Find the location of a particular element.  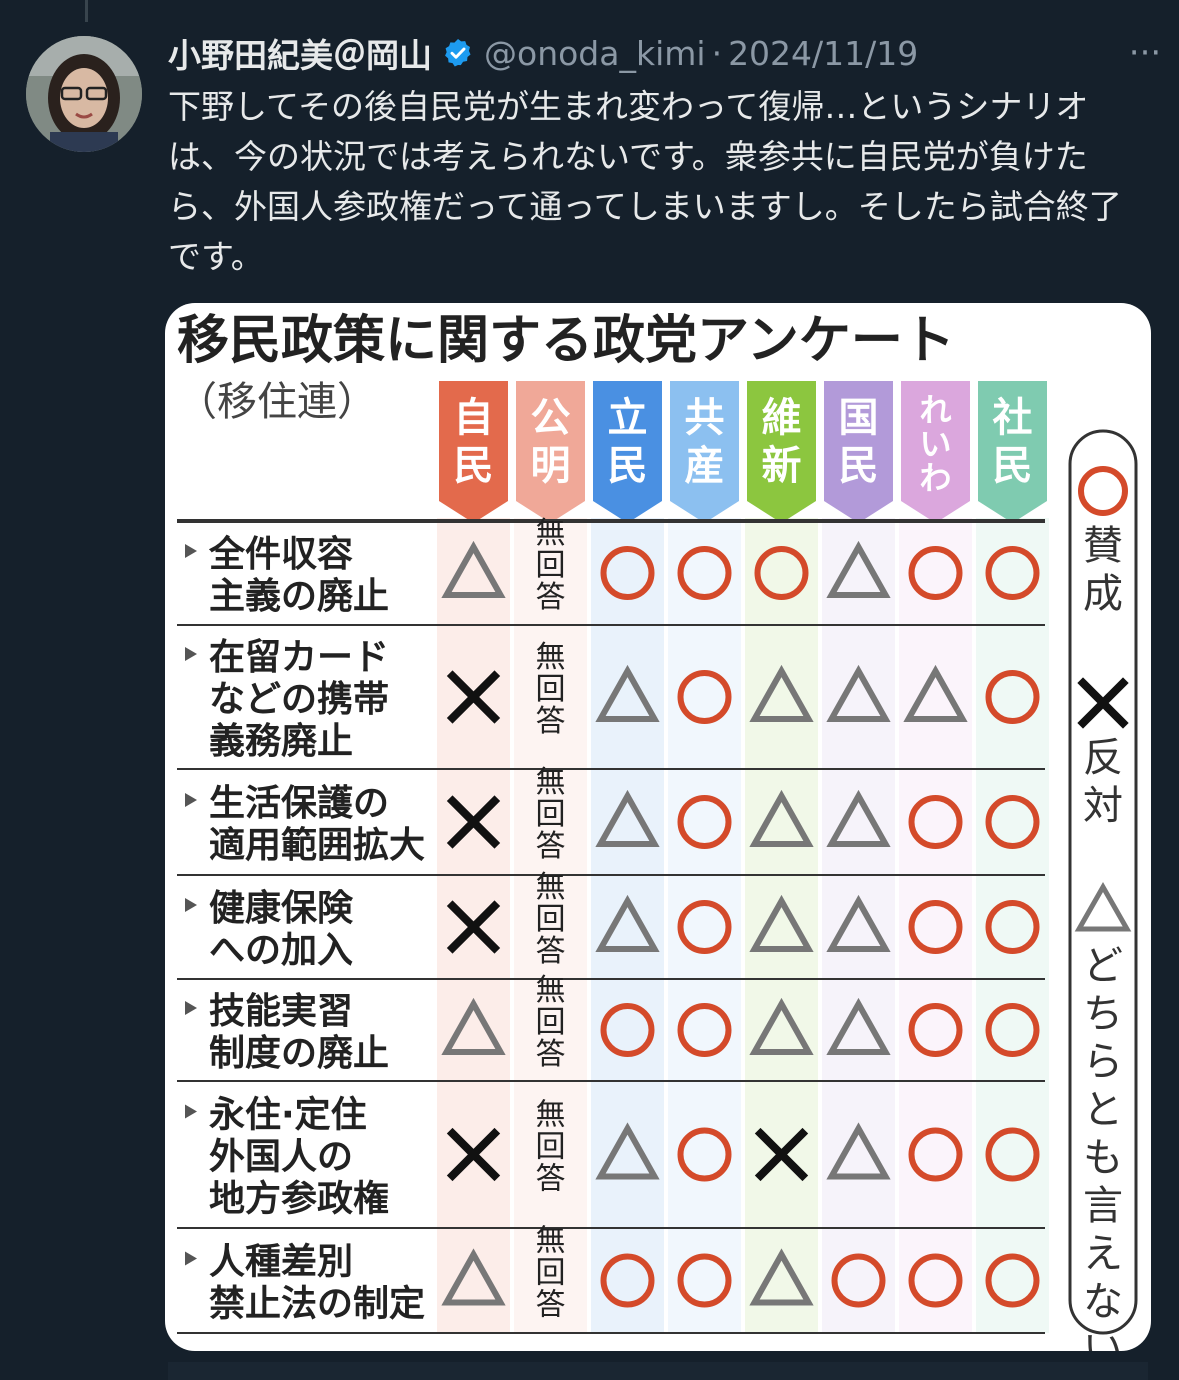

party-name-5: 新 is located at coordinates (782, 466).